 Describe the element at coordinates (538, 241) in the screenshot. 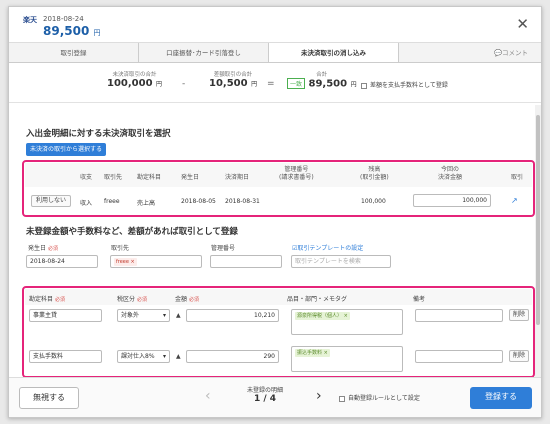

I see `scrollbar` at that location.